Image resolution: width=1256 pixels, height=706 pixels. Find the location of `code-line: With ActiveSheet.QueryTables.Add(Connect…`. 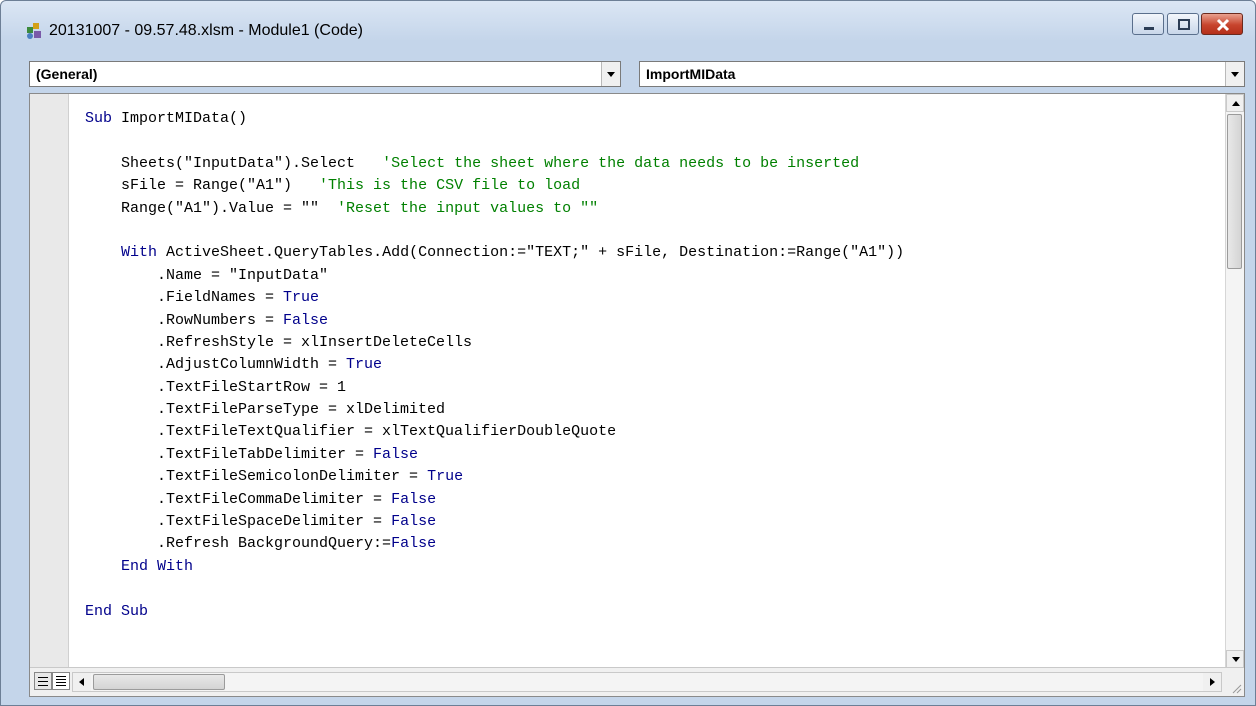

code-line: With ActiveSheet.QueryTables.Add(Connect… is located at coordinates (494, 253).